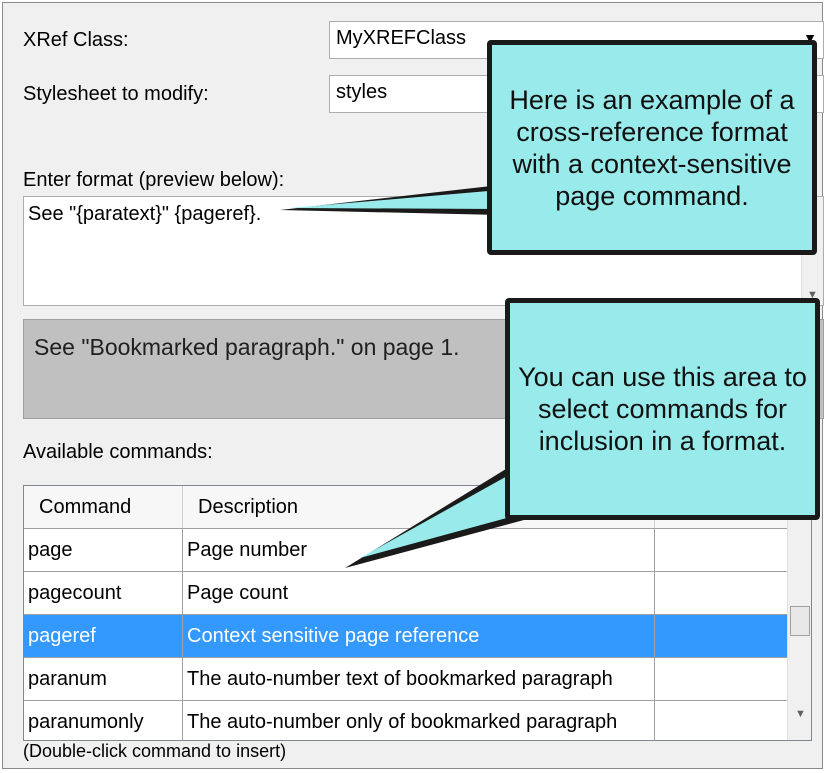  Describe the element at coordinates (800, 714) in the screenshot. I see `scroll-down-icon: ▼` at that location.